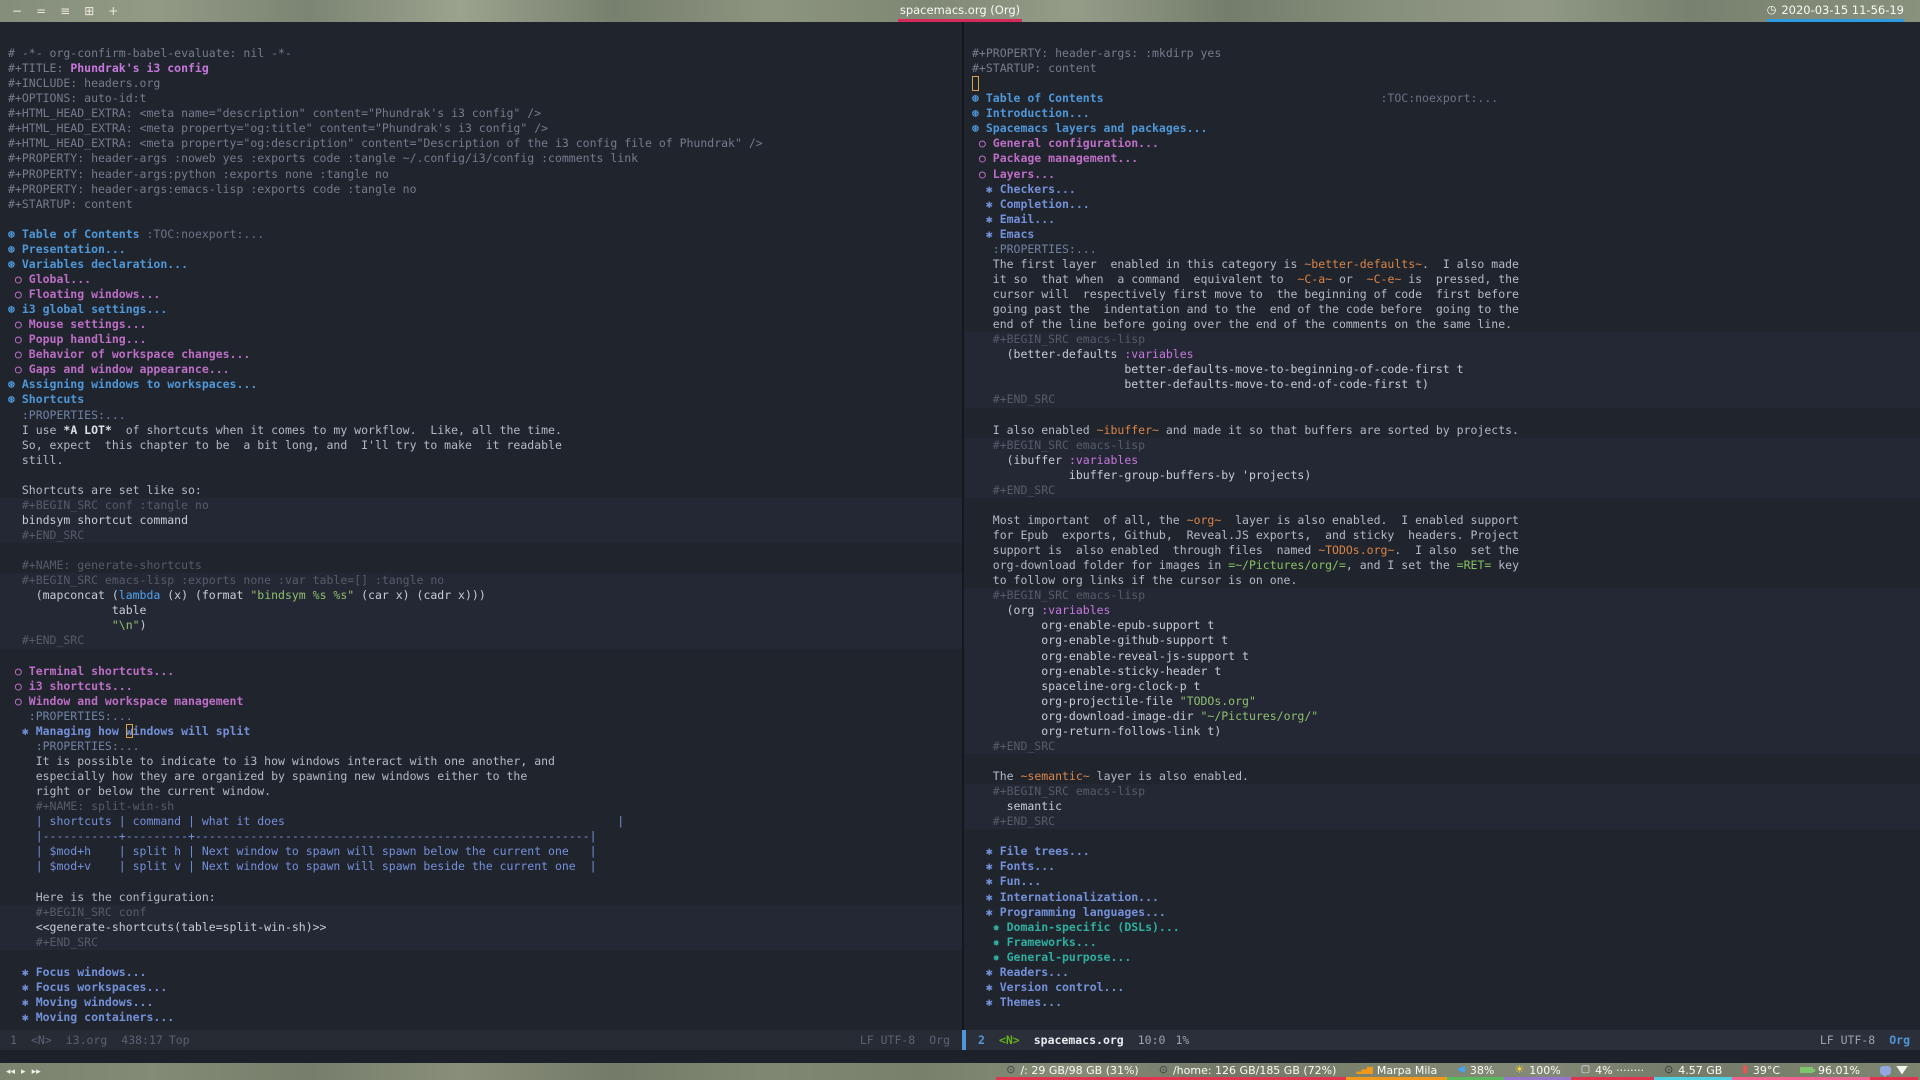  What do you see at coordinates (1442, 716) in the screenshot?
I see `editor-line: org-download-image-dir "~/Pictures/org/"` at bounding box center [1442, 716].